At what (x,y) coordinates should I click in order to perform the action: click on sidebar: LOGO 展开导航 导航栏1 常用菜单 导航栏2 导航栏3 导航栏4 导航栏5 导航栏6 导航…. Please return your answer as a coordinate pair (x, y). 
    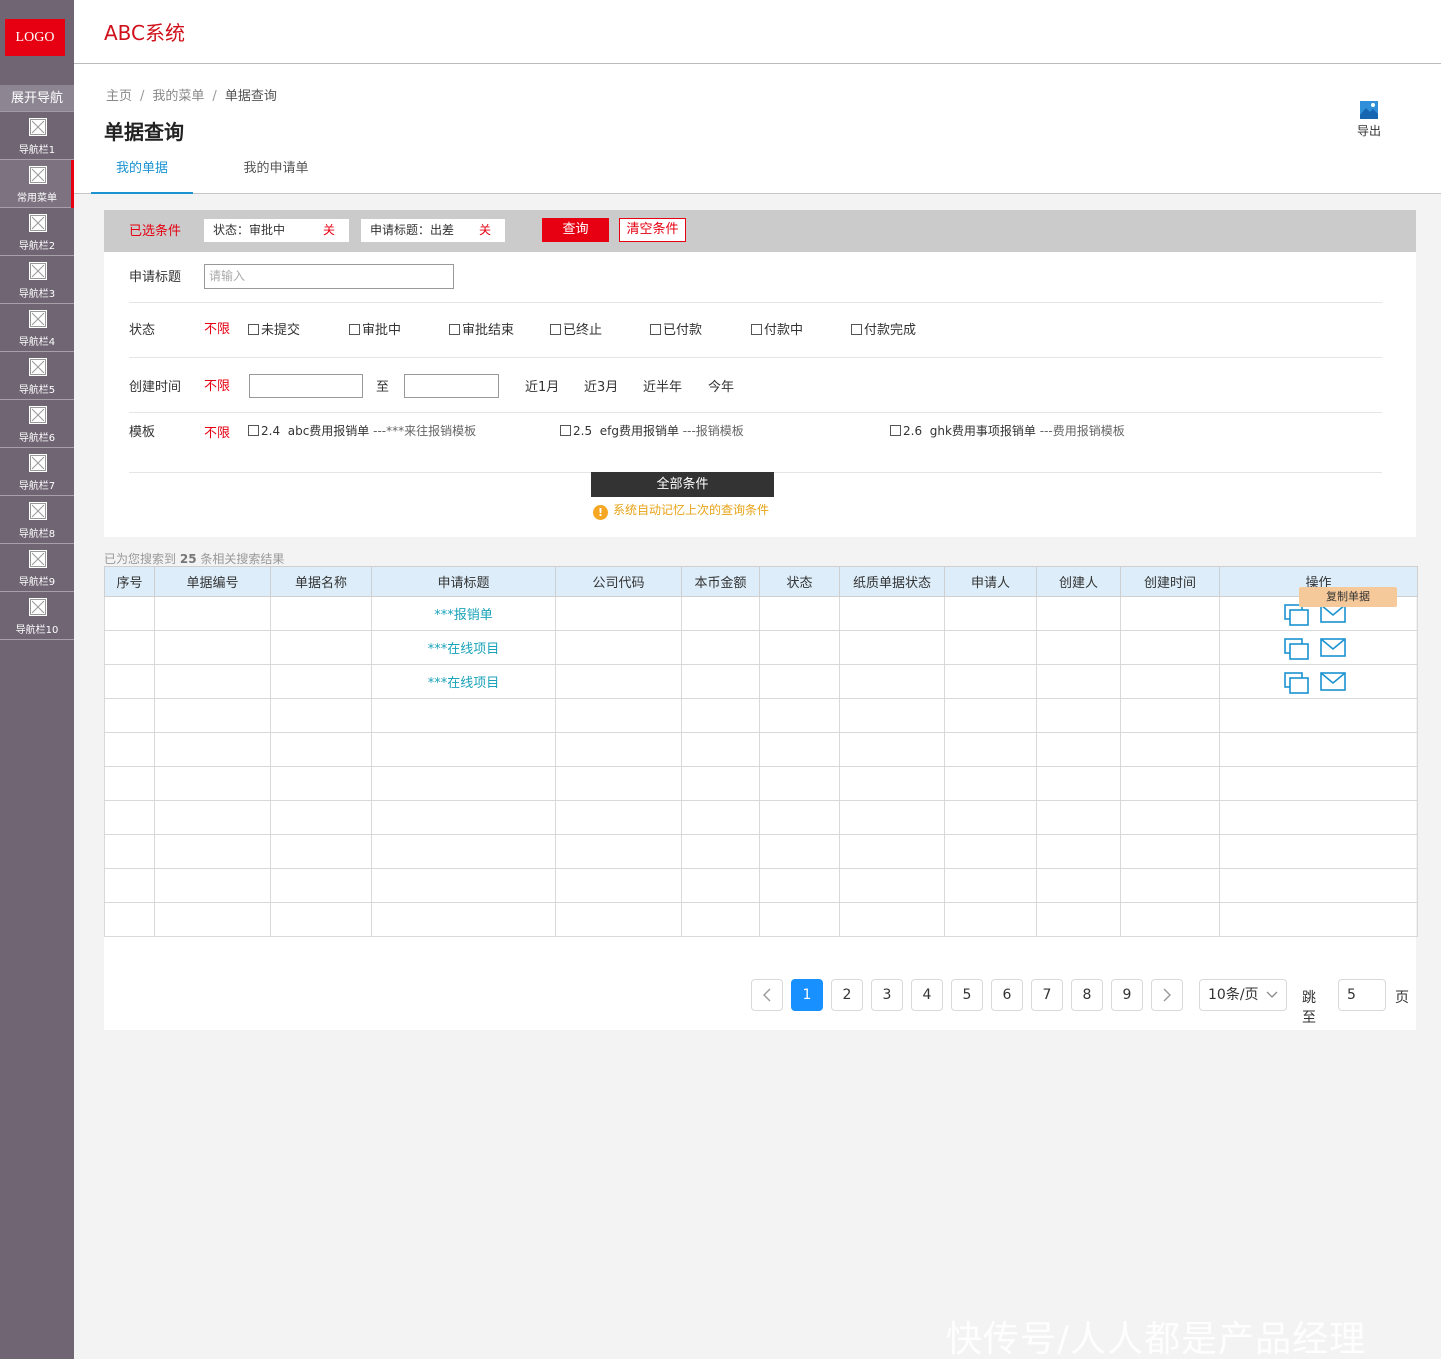
    Looking at the image, I should click on (37, 679).